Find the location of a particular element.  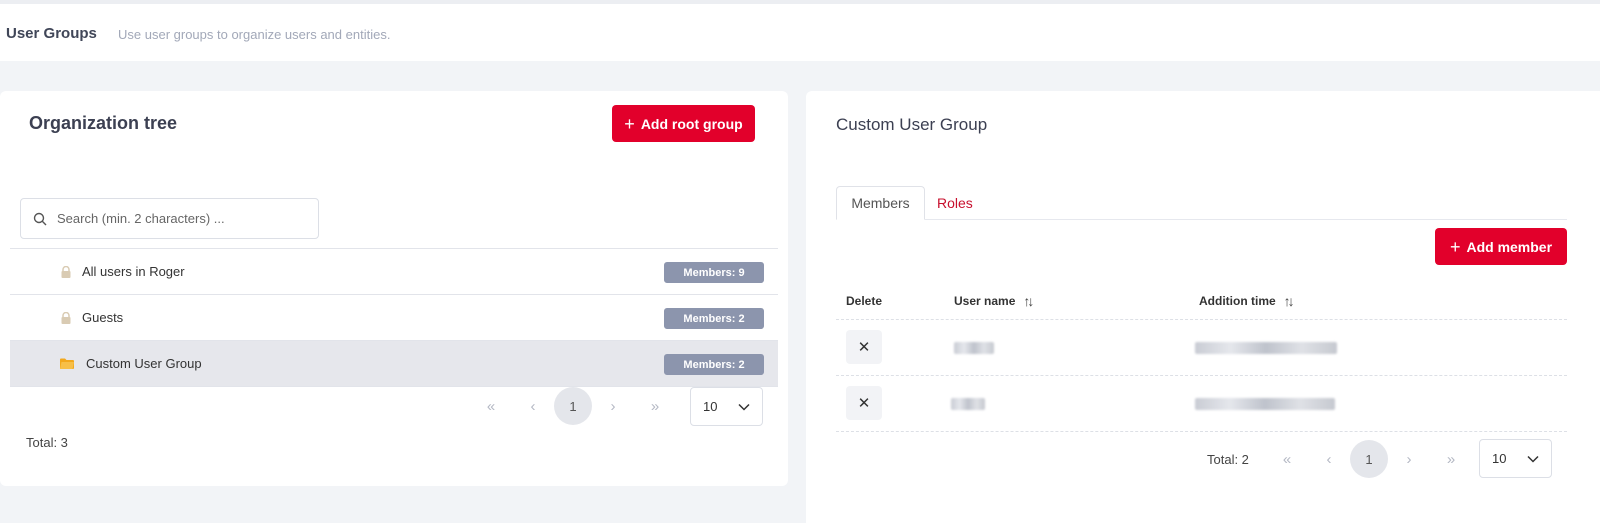

tab-roles: Roles is located at coordinates (955, 203).